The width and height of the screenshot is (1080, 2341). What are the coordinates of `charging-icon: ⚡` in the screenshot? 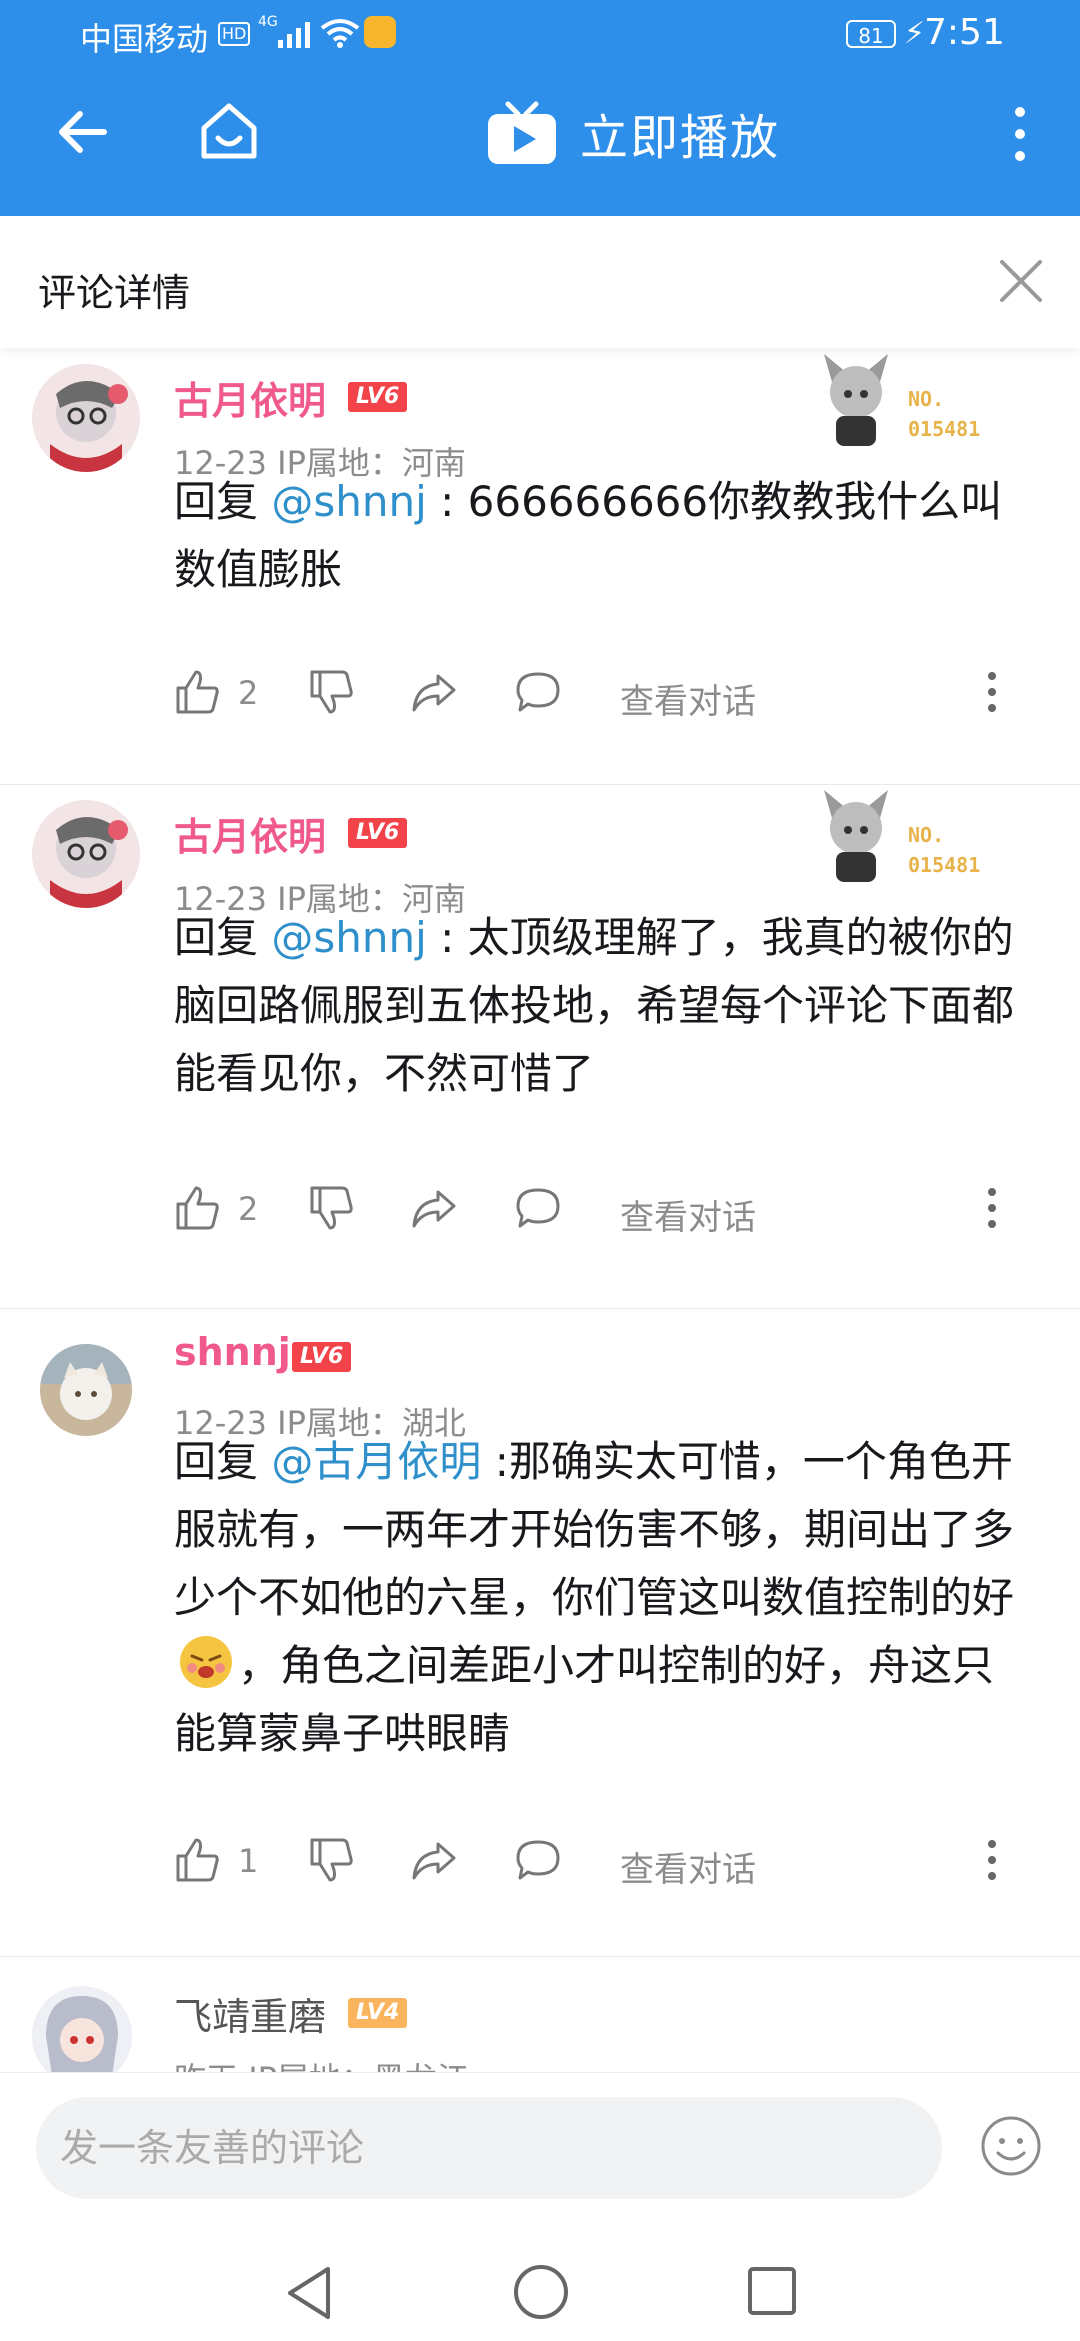 It's located at (915, 33).